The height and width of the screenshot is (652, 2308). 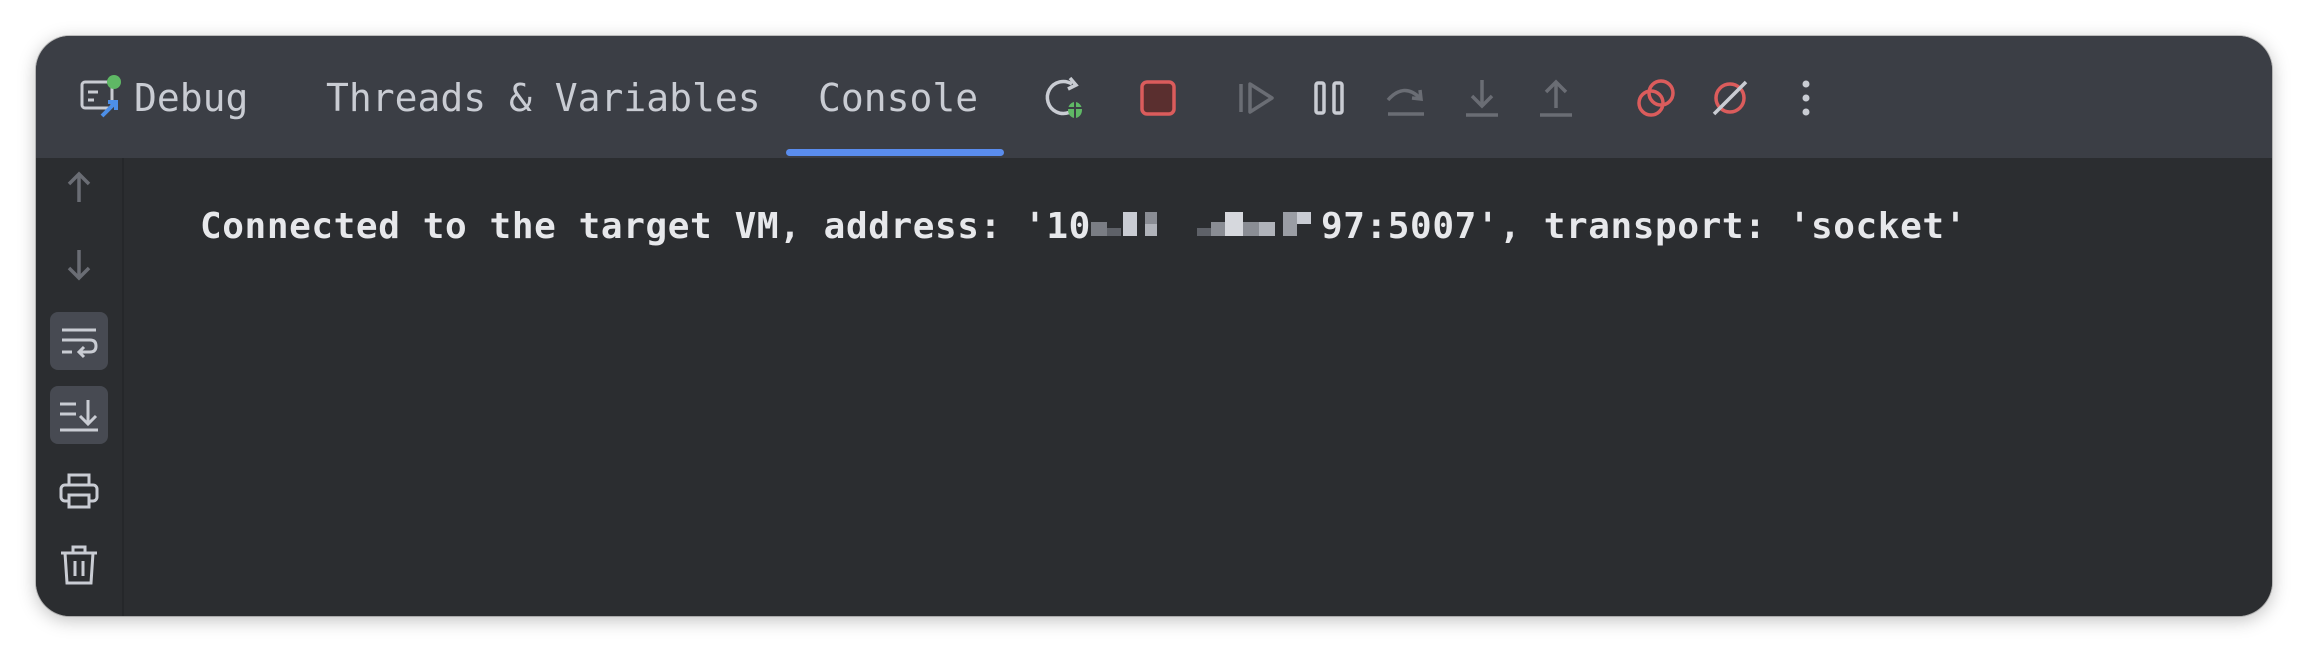 I want to click on resume-icon, so click(x=1256, y=98).